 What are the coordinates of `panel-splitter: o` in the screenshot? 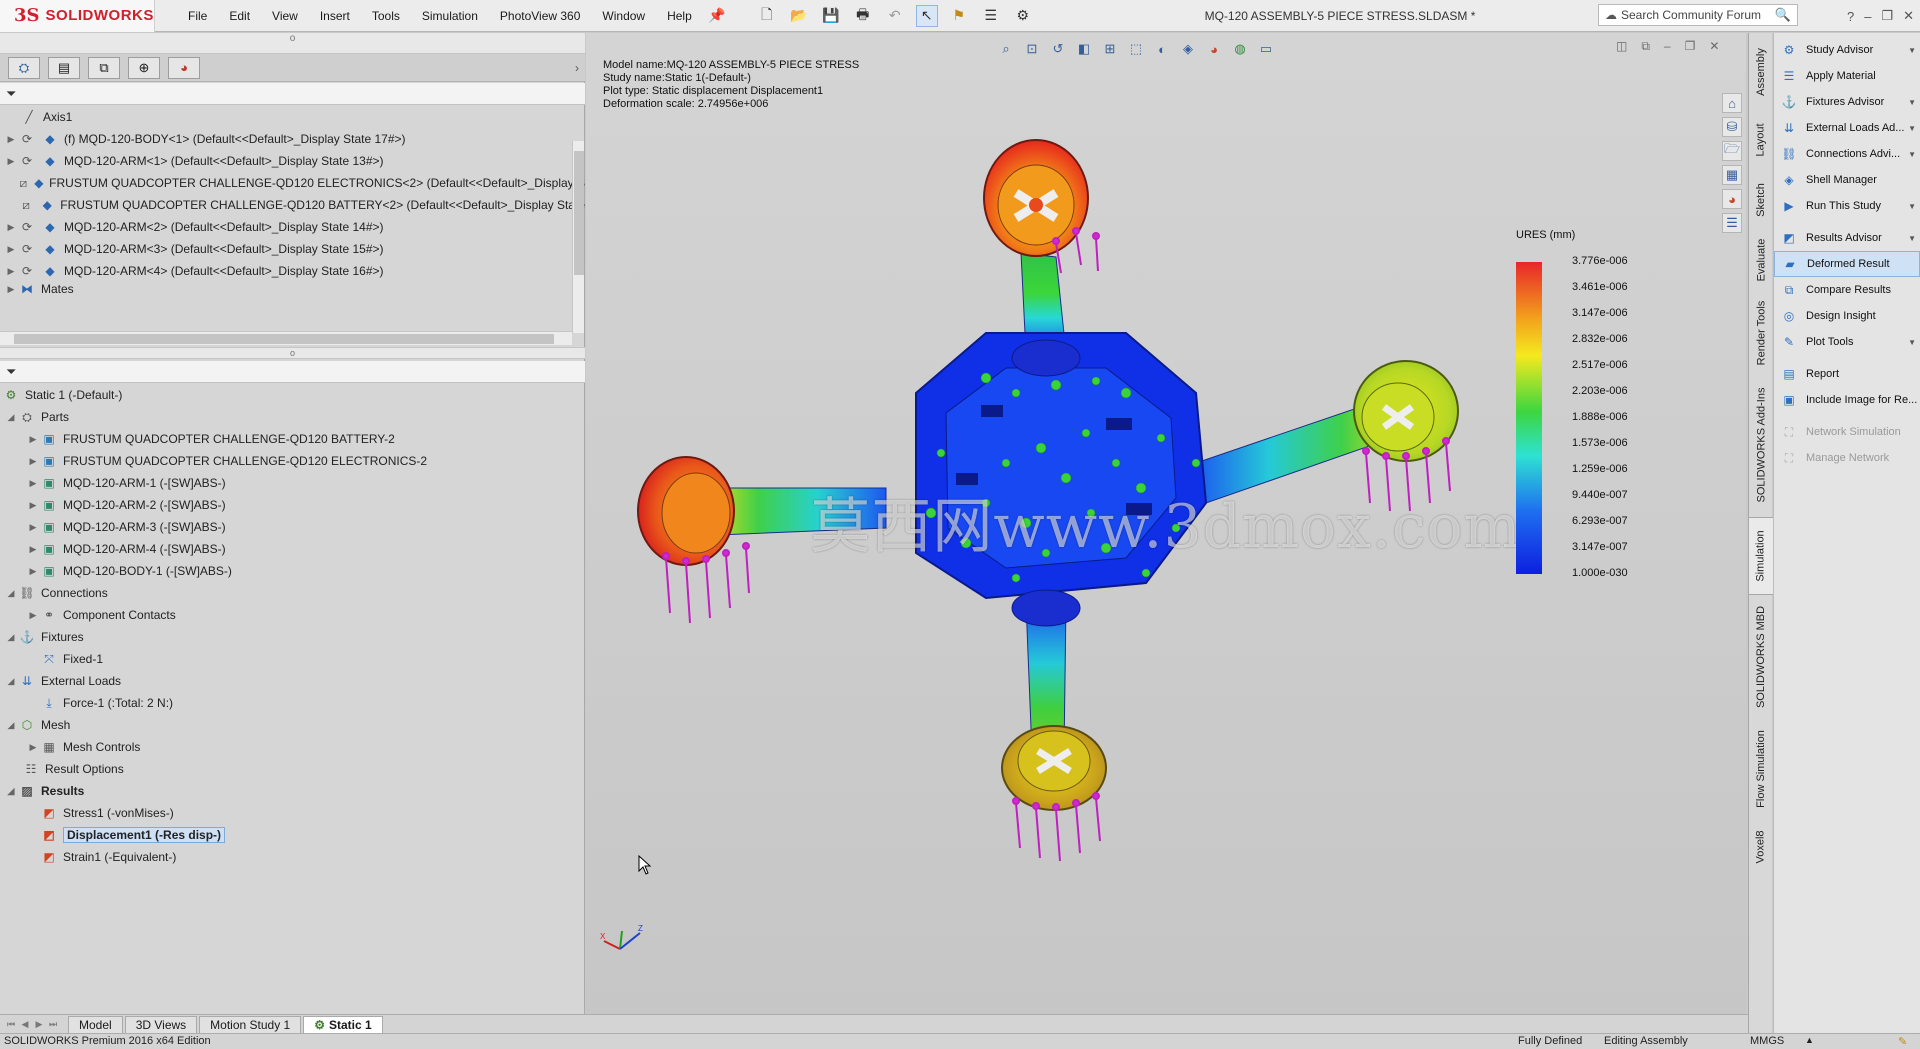 It's located at (292, 43).